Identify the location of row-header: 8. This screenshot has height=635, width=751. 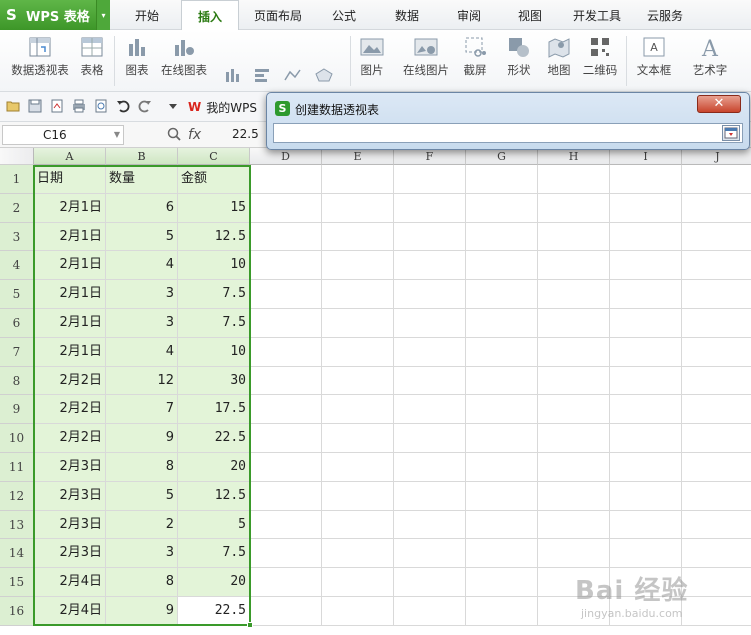
(17, 381).